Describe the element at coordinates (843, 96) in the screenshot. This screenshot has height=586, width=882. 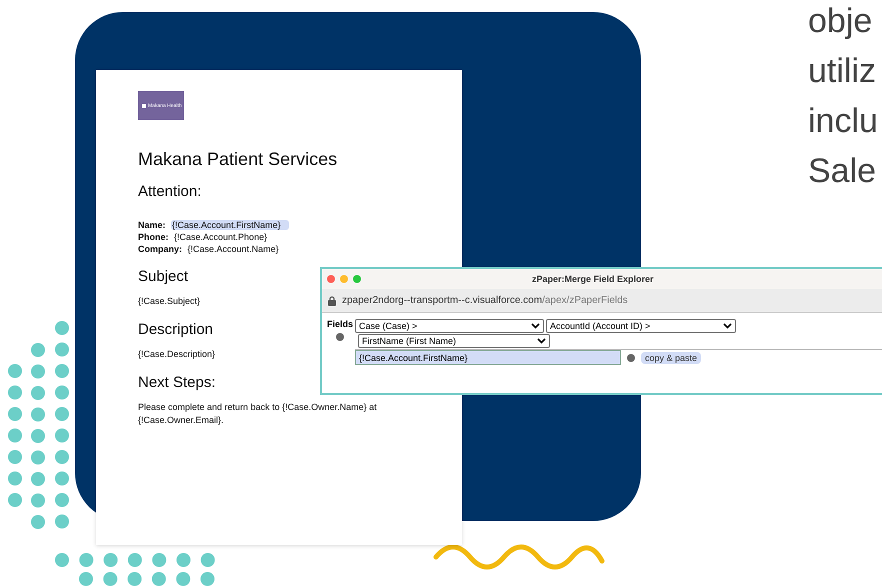
I see `side-paragraph: obje utiliz inclu Sale` at that location.